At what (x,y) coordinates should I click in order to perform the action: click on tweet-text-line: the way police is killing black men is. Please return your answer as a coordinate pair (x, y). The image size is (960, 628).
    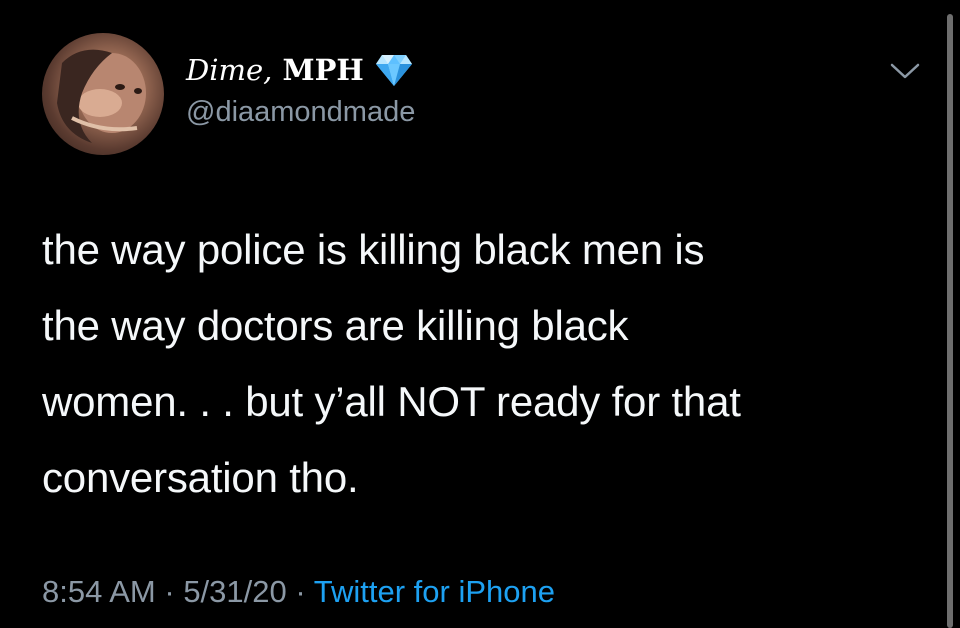
    Looking at the image, I should click on (373, 249).